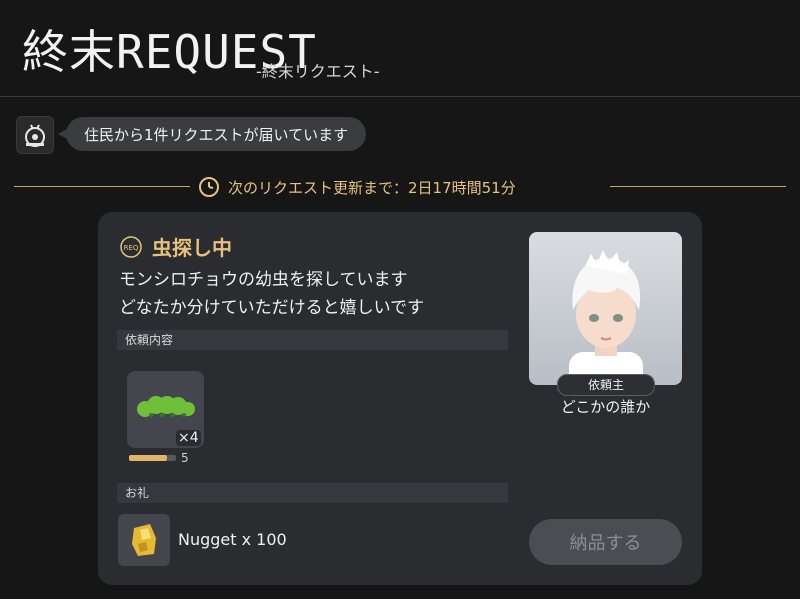  I want to click on timer-row: 次のリクエスト更新まで：2日17時間51分, so click(357, 187).